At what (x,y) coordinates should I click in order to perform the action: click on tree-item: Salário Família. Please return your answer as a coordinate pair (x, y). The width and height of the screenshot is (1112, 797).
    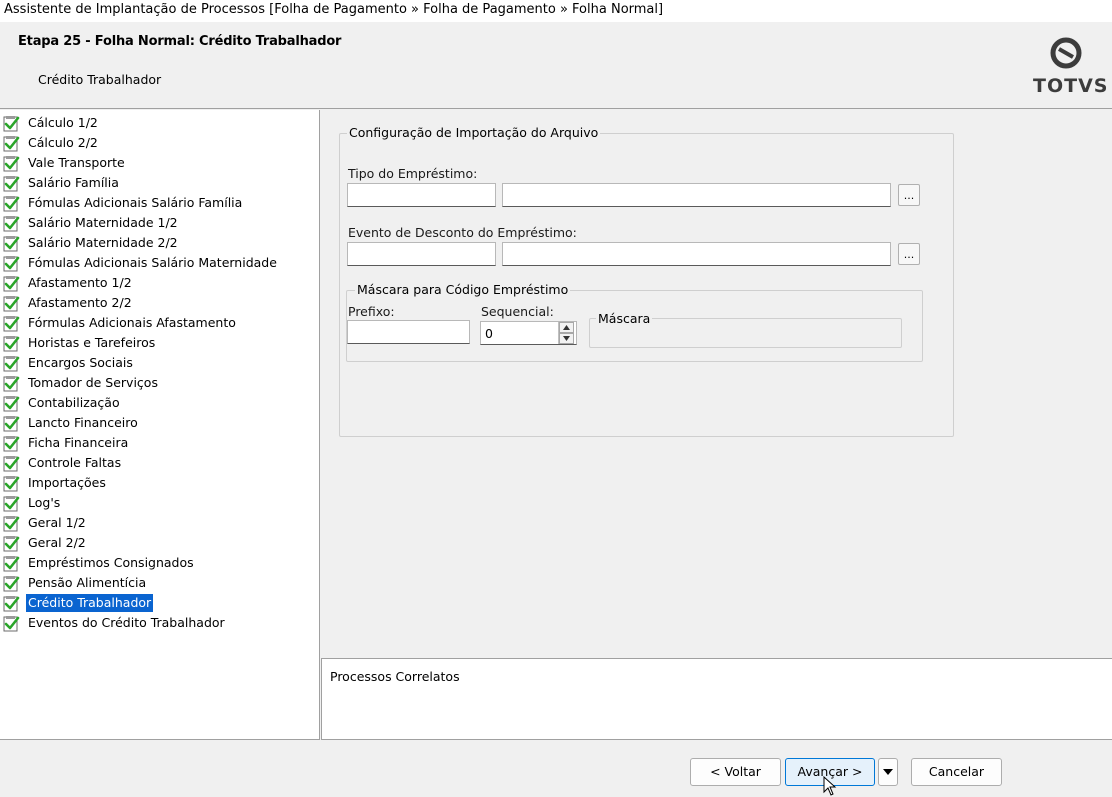
    Looking at the image, I should click on (159, 183).